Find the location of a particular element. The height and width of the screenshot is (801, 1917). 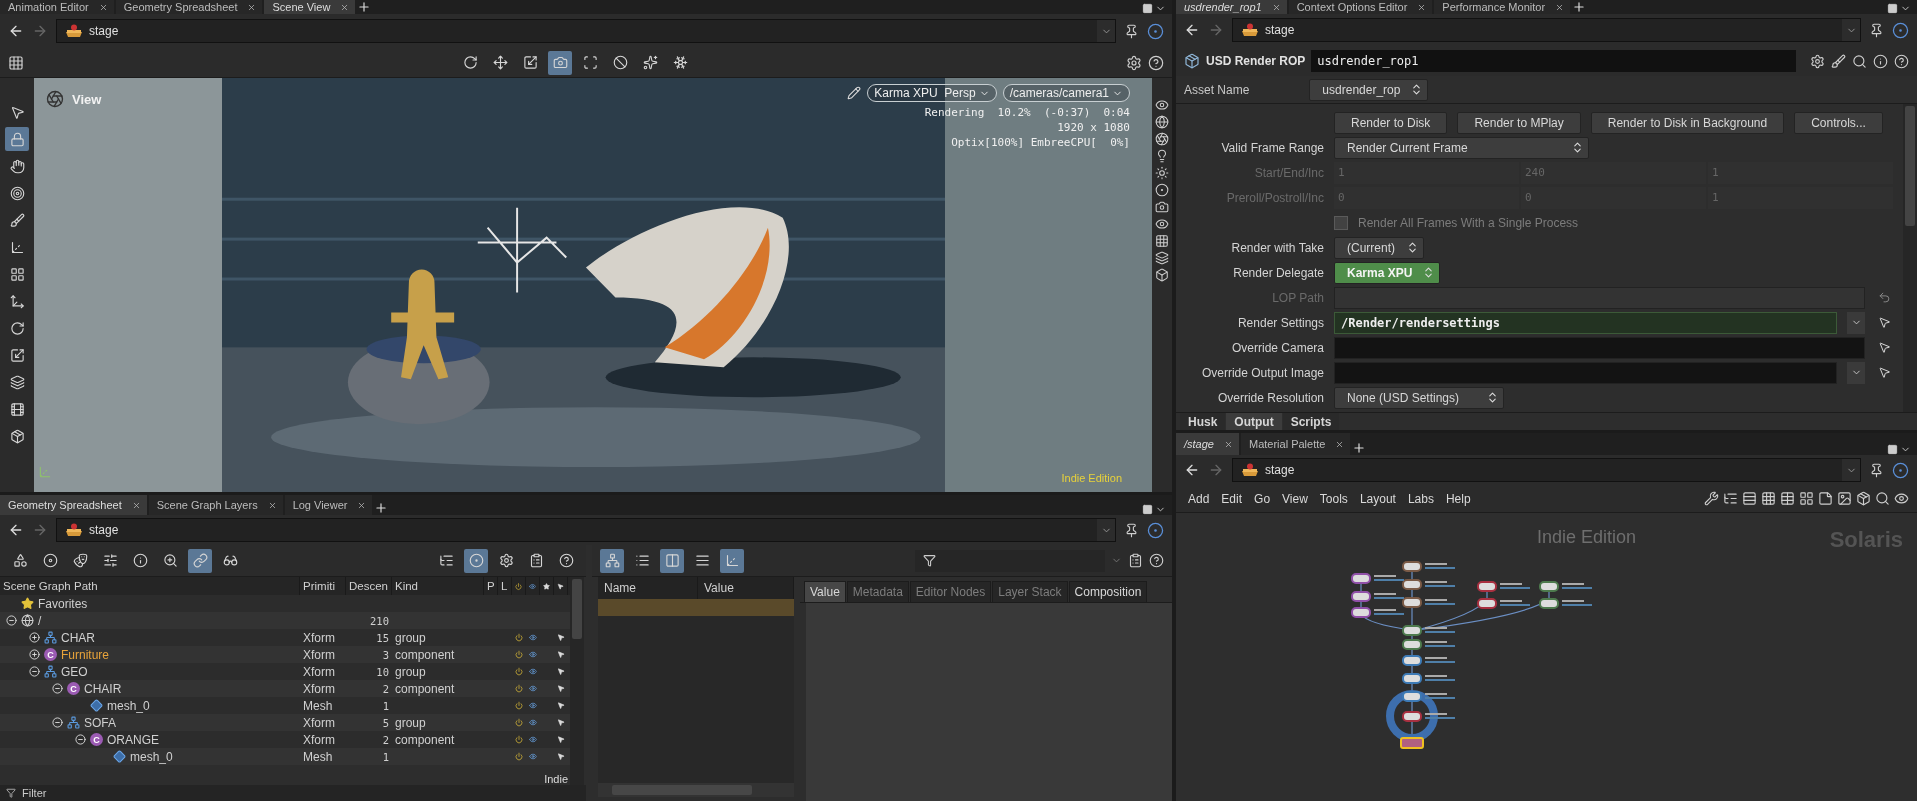

prim-name: CHAIR is located at coordinates (103, 688).